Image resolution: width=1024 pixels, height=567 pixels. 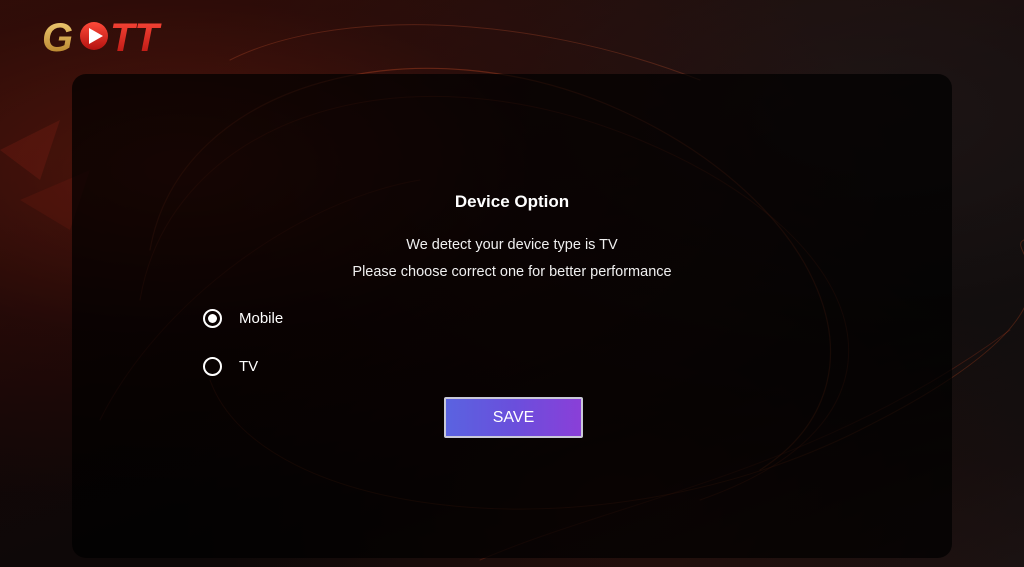 I want to click on radio-button-selected, so click(x=212, y=318).